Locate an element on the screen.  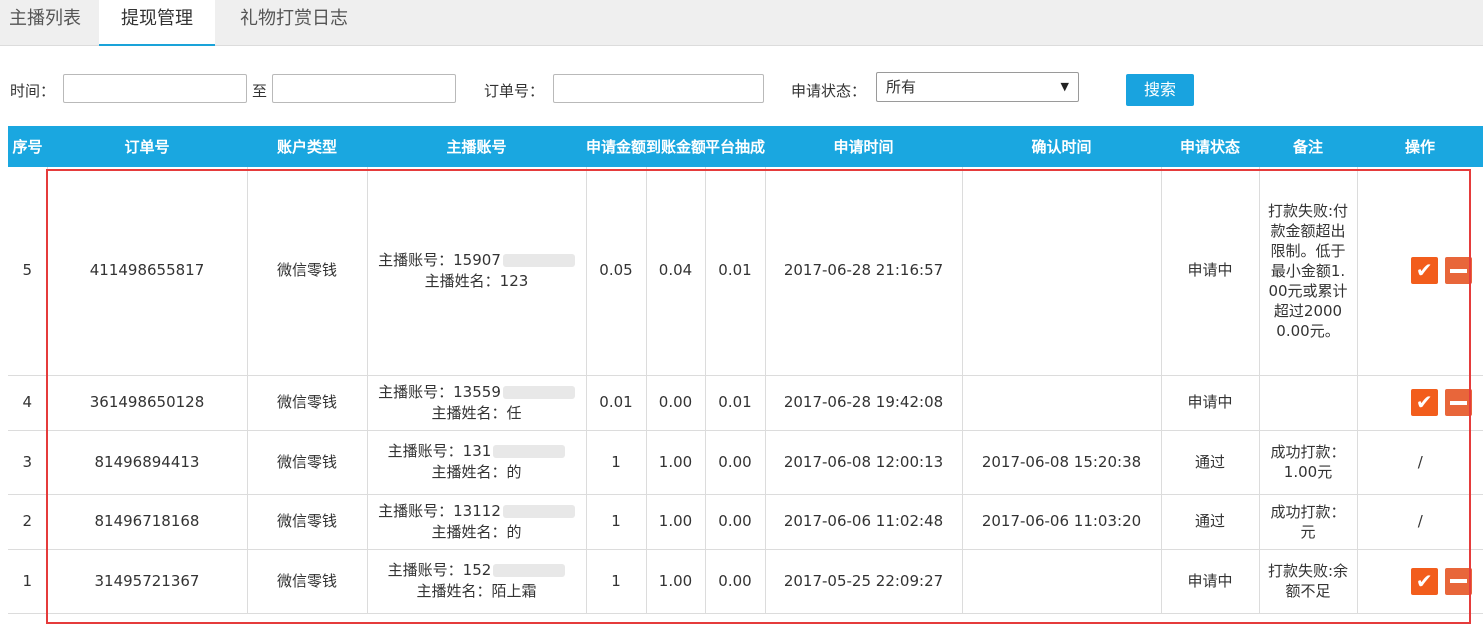
header-cell: 申请时间 is located at coordinates (863, 146).